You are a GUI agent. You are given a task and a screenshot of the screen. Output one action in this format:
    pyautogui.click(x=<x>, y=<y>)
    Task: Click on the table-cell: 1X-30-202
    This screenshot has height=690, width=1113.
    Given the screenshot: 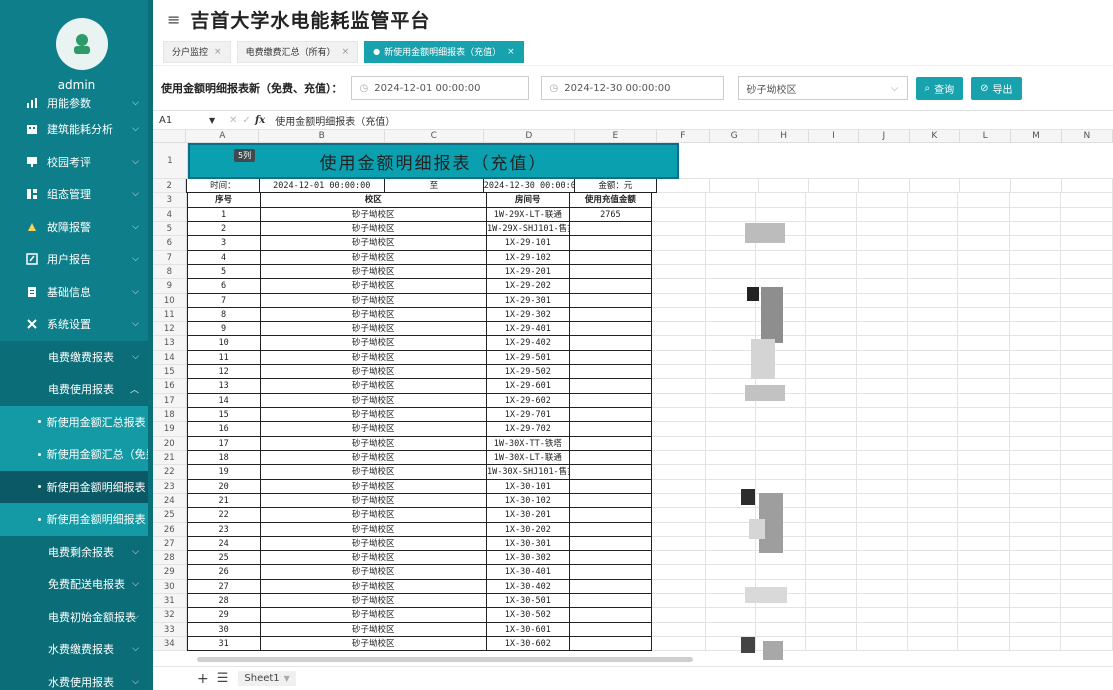 What is the action you would take?
    pyautogui.click(x=528, y=529)
    